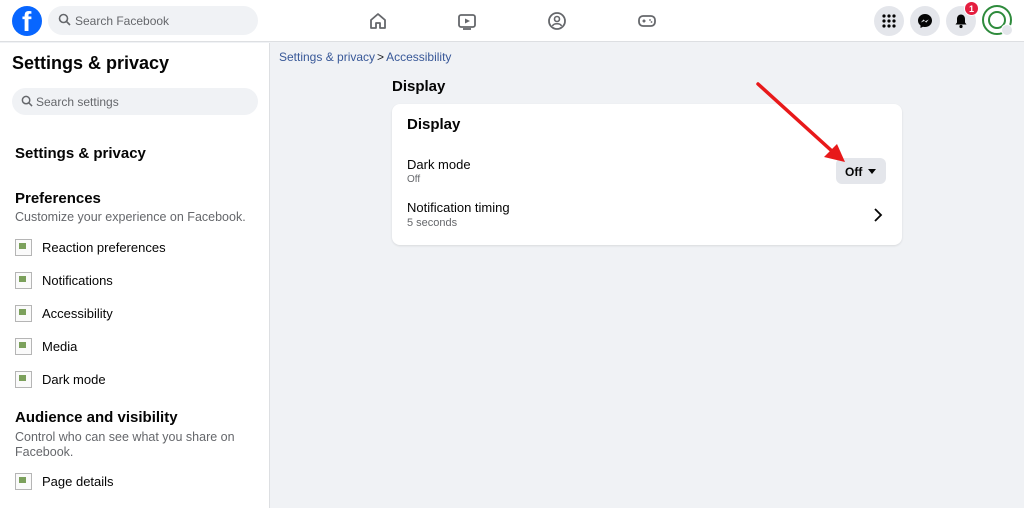 This screenshot has height=508, width=1024. What do you see at coordinates (432, 223) in the screenshot?
I see `notification-timing-value: 5 seconds` at bounding box center [432, 223].